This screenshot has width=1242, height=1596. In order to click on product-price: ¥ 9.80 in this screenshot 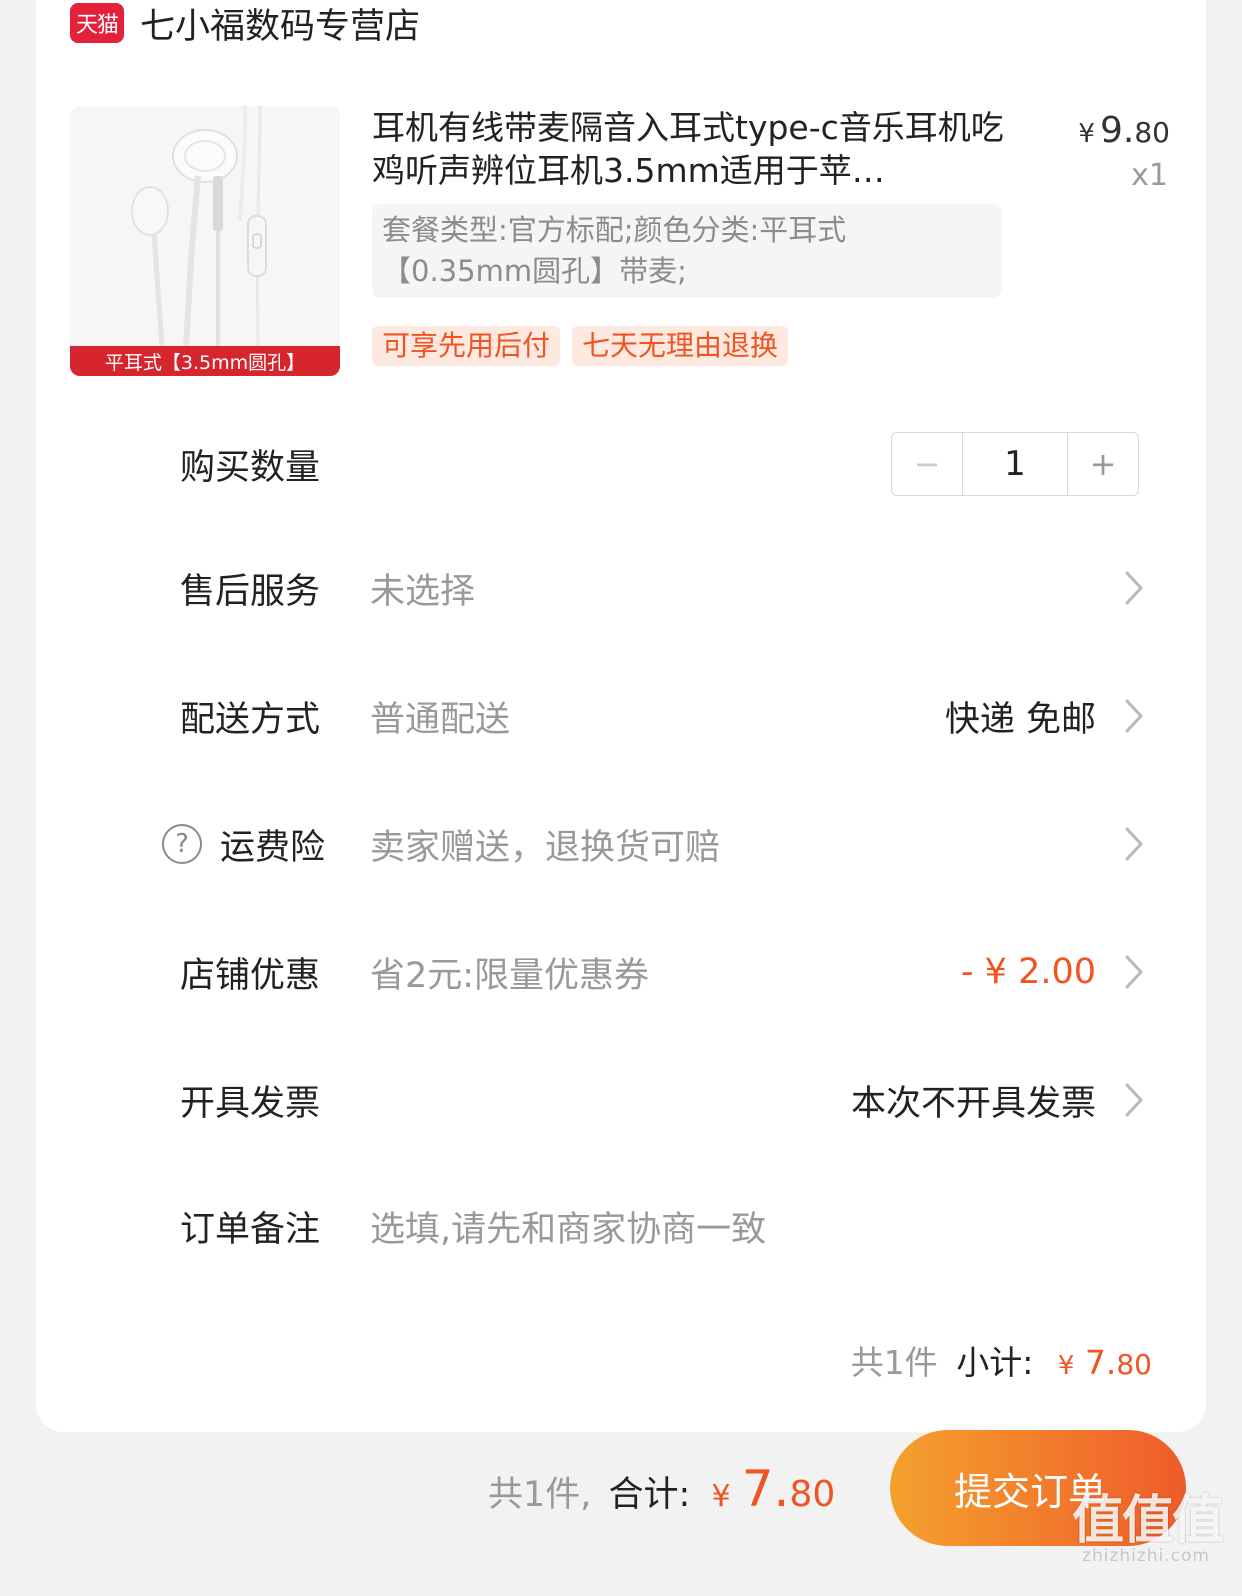, I will do `click(1124, 130)`.